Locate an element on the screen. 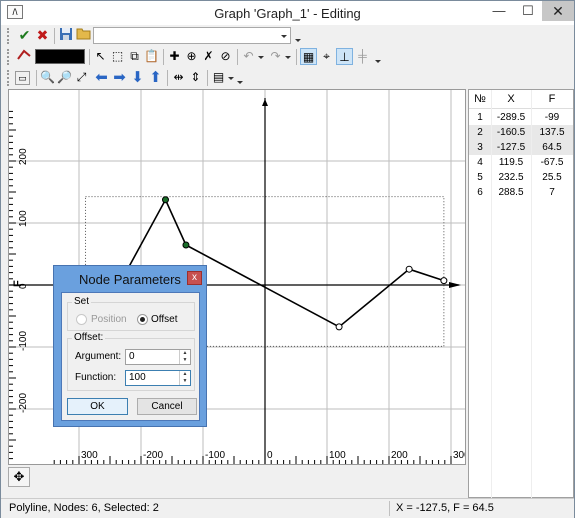 The image size is (575, 518). x-tick-label: -100 is located at coordinates (215, 455).